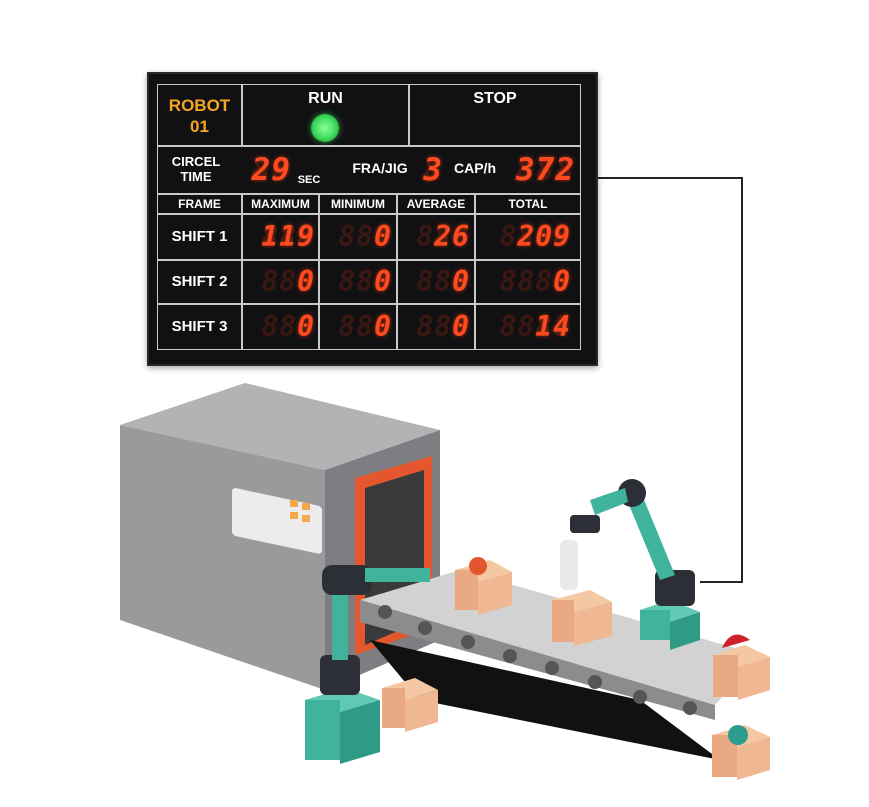  What do you see at coordinates (199, 204) in the screenshot?
I see `col-frame: FRAME` at bounding box center [199, 204].